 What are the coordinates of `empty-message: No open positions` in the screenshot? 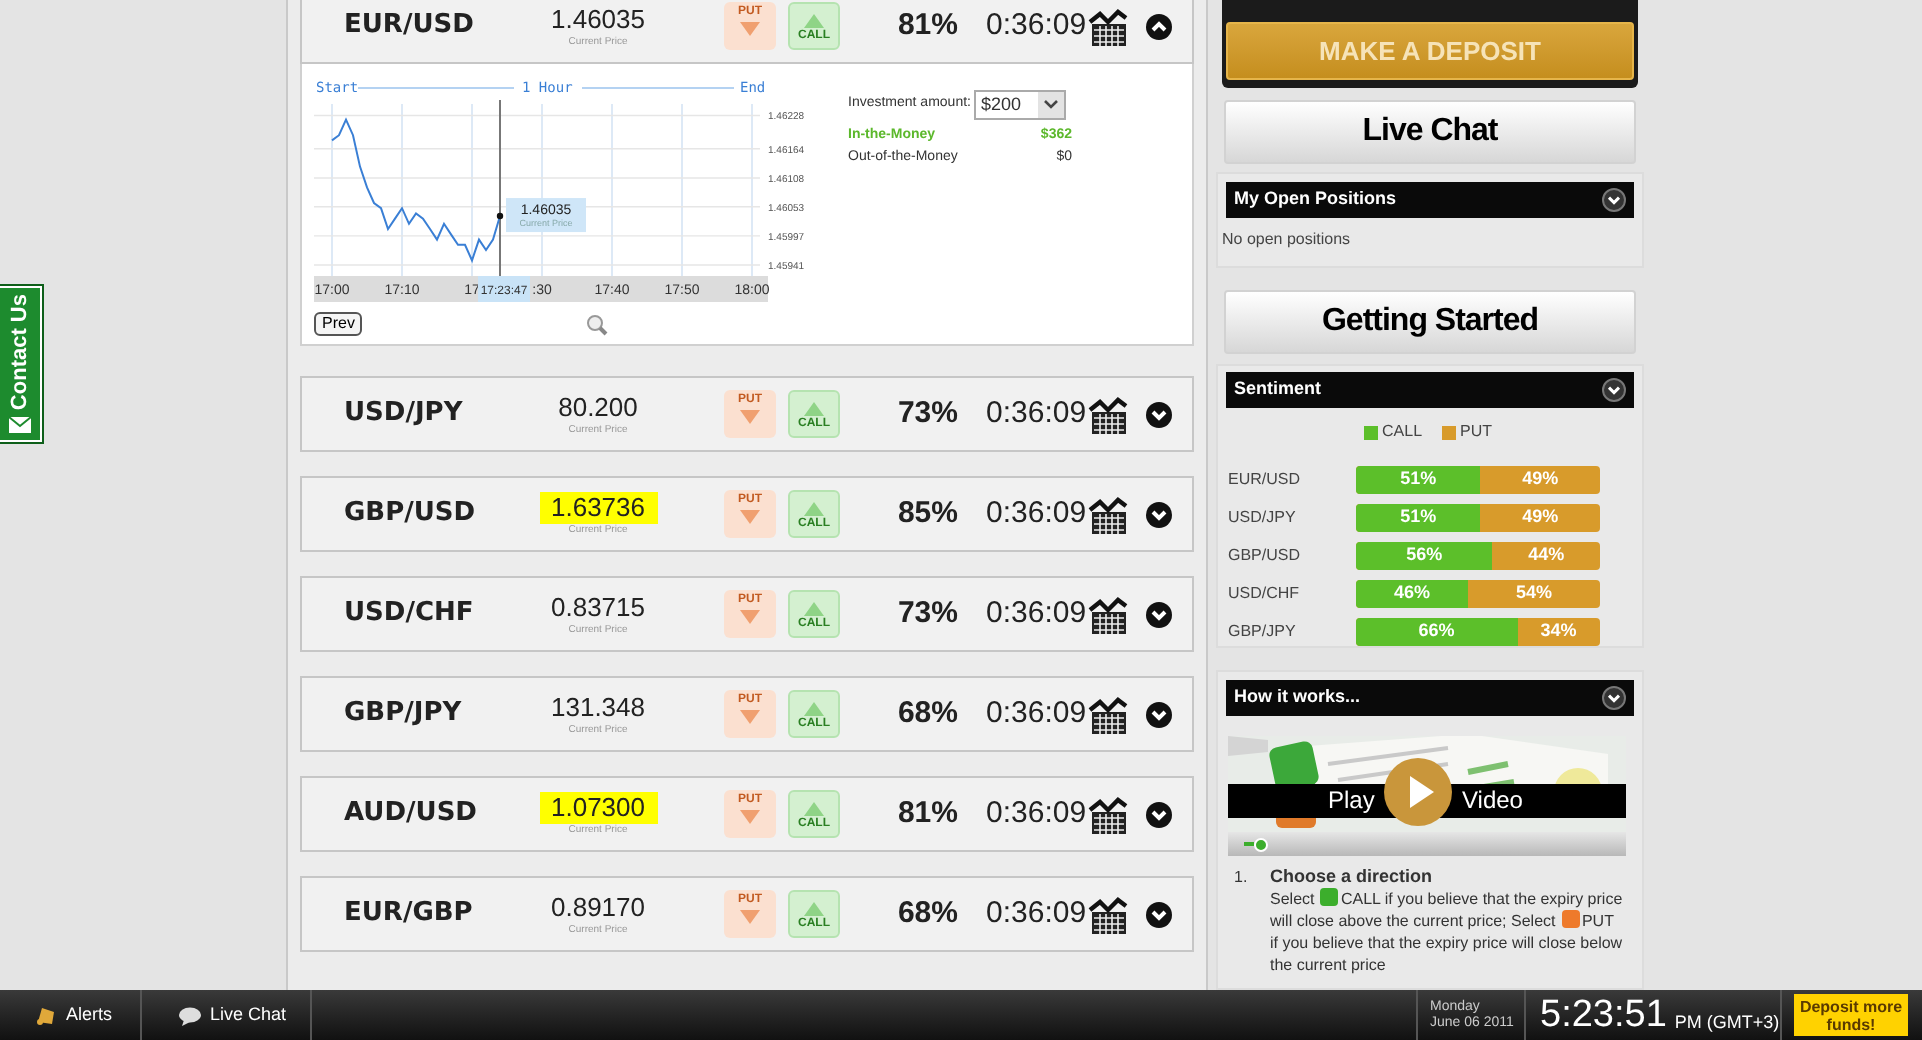 It's located at (1287, 240).